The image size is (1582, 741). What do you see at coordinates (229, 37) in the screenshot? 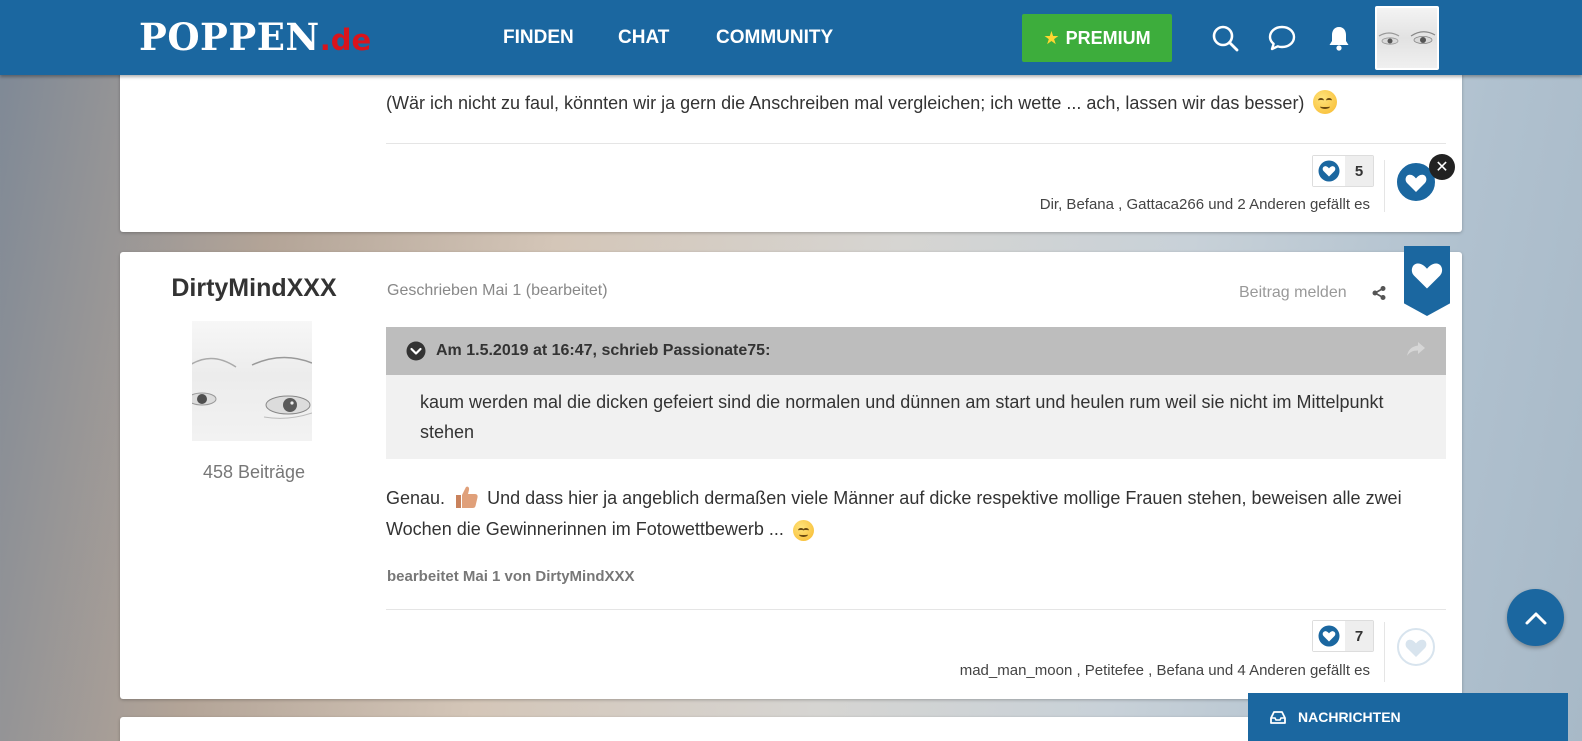
I see `logo-main: POPPEN` at bounding box center [229, 37].